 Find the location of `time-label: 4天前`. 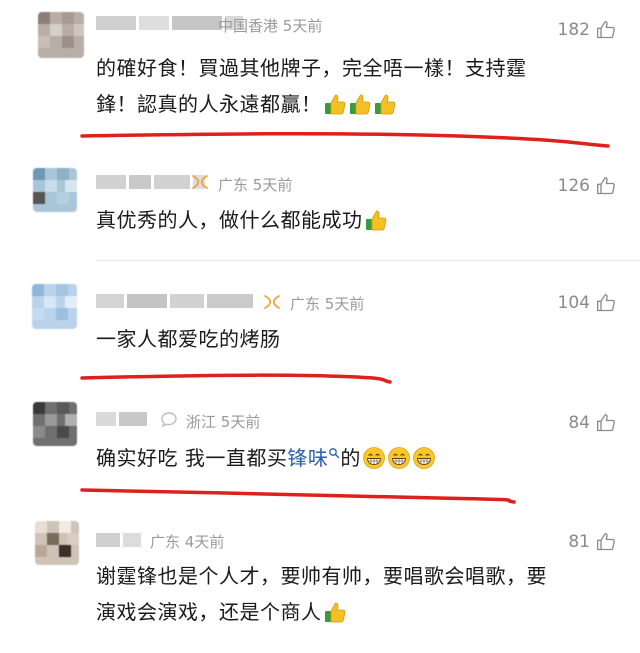

time-label: 4天前 is located at coordinates (204, 542).